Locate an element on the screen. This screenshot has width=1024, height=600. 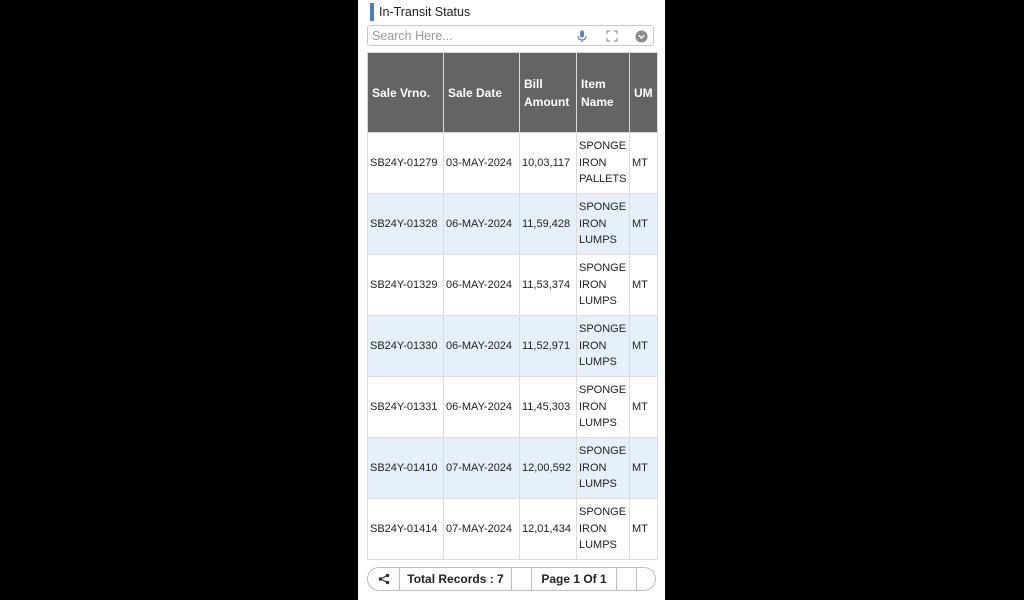
cell-sale-vrno: SB24Y-01414 is located at coordinates (405, 529).